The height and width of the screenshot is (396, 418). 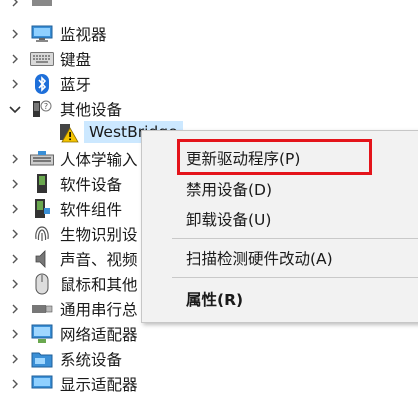 I want to click on fingerprint-icon, so click(x=42, y=234).